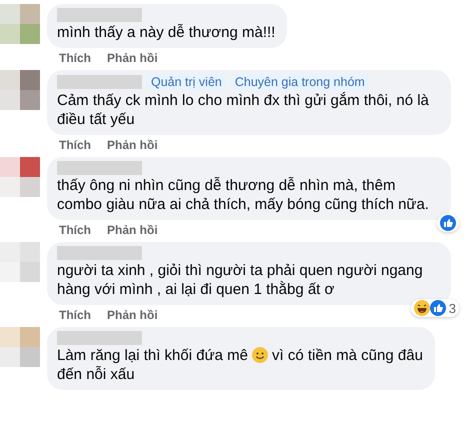 The width and height of the screenshot is (471, 423). What do you see at coordinates (347, 355) in the screenshot?
I see `comment-text: vì có tiền mà cũng đâu` at bounding box center [347, 355].